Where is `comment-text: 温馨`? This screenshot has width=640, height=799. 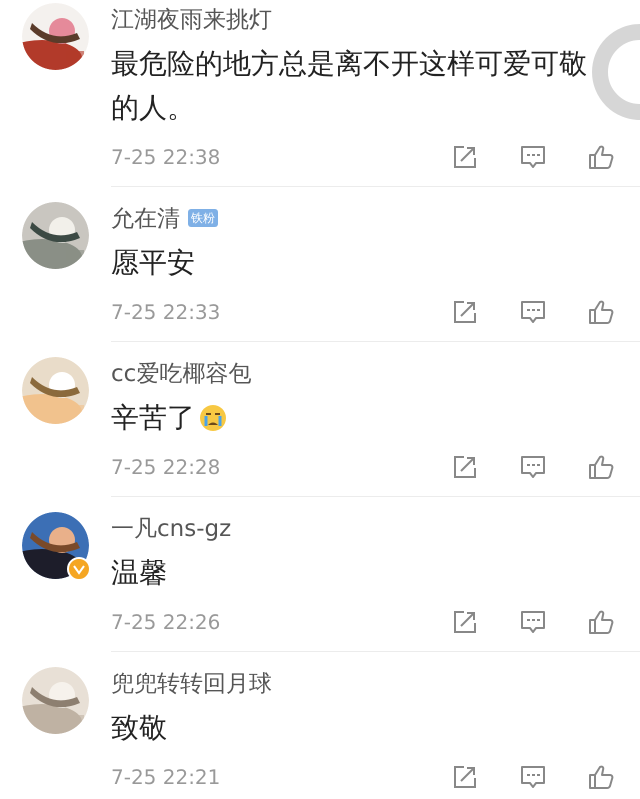 comment-text: 温馨 is located at coordinates (139, 573).